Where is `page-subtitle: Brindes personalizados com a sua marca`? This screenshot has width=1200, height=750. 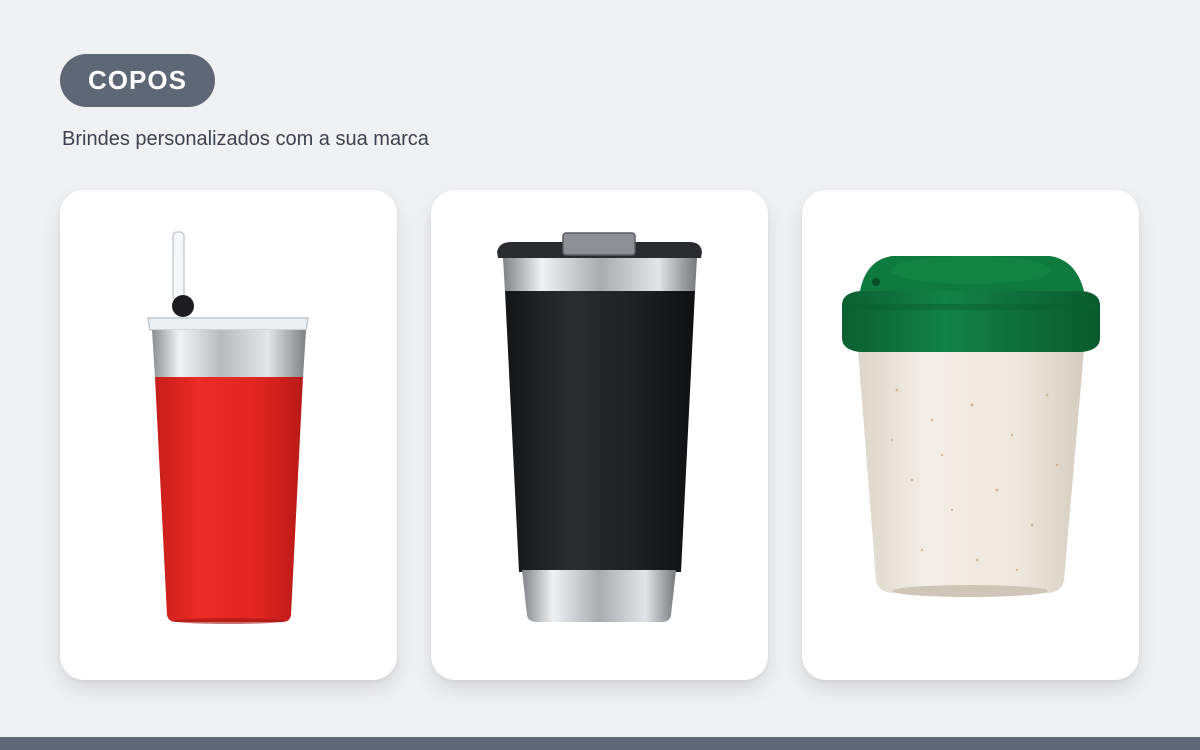 page-subtitle: Brindes personalizados com a sua marca is located at coordinates (245, 139).